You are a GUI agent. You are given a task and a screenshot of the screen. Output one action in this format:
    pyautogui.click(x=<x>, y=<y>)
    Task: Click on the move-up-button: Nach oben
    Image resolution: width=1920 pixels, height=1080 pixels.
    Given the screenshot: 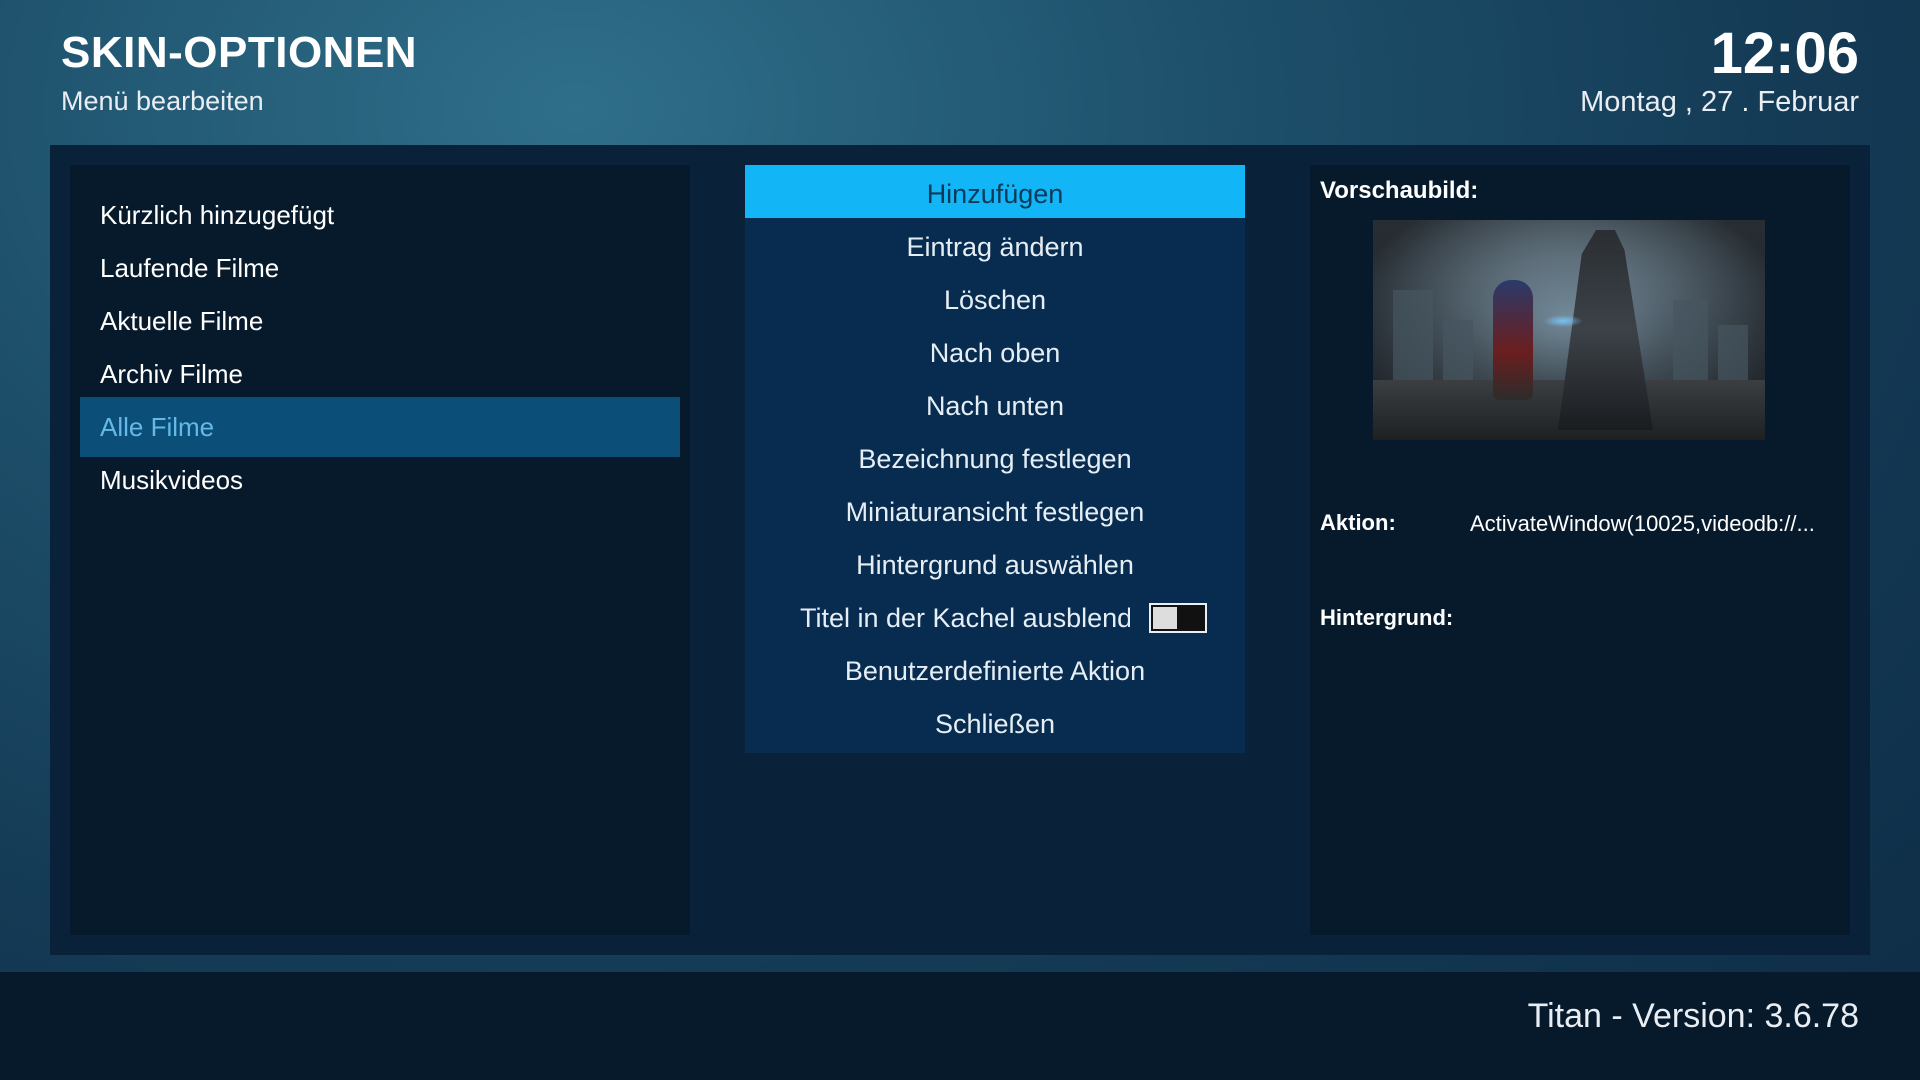 What is the action you would take?
    pyautogui.click(x=995, y=353)
    